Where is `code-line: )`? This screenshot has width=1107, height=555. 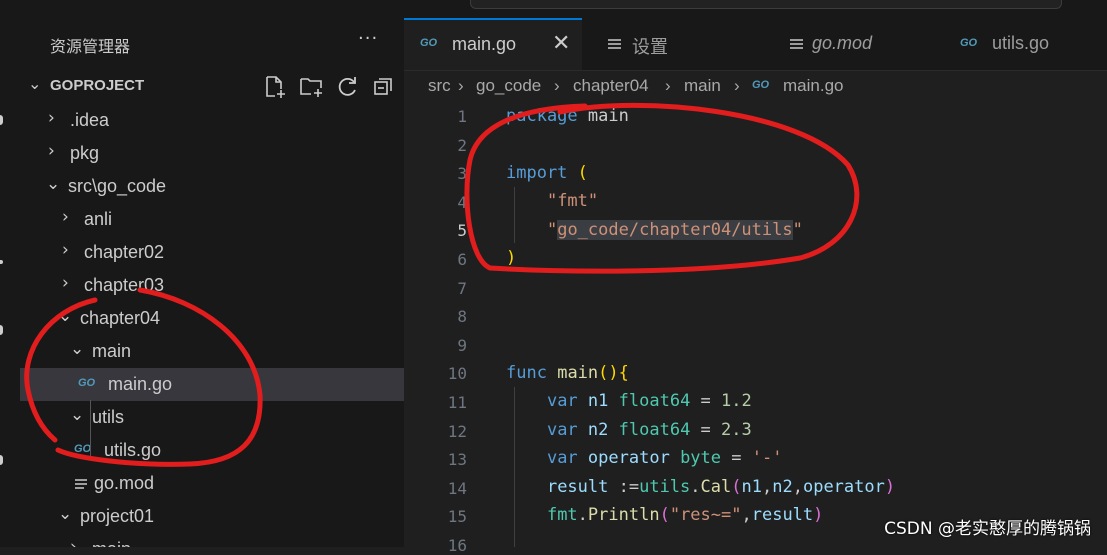
code-line: ) is located at coordinates (755, 259).